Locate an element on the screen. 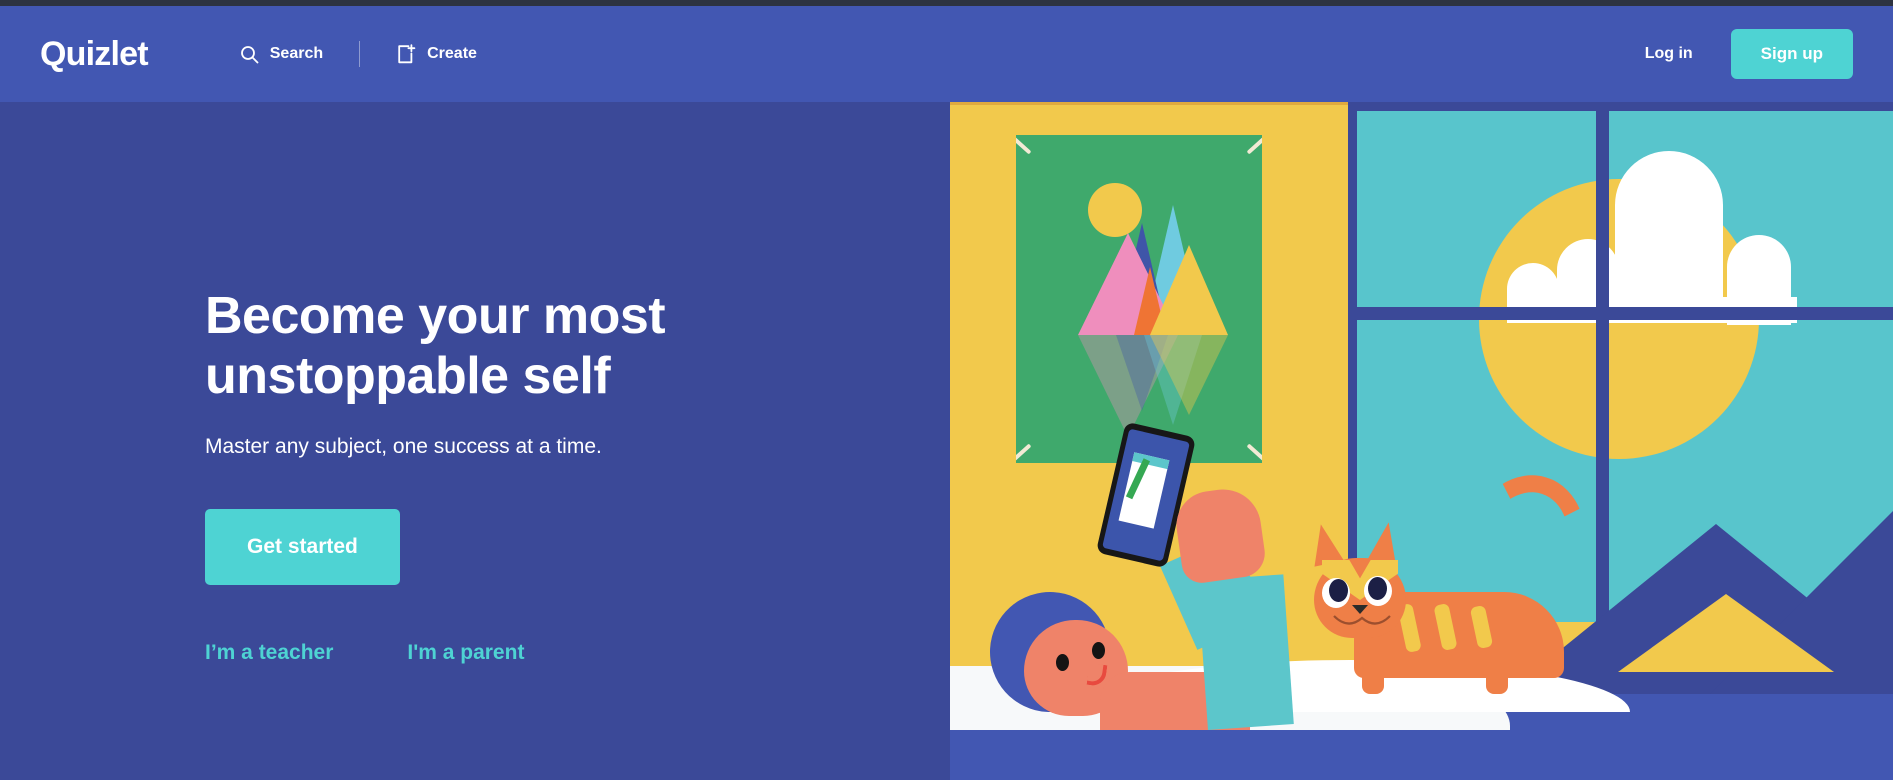 The height and width of the screenshot is (780, 1893). signup-button: Sign up is located at coordinates (1791, 54).